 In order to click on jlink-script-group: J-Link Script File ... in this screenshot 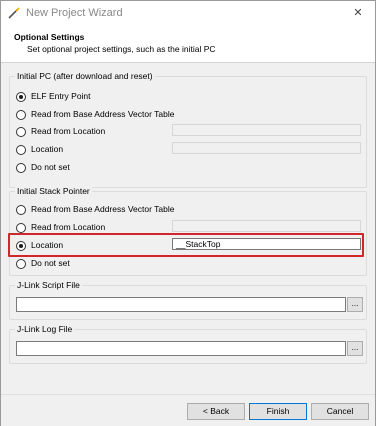, I will do `click(188, 300)`.